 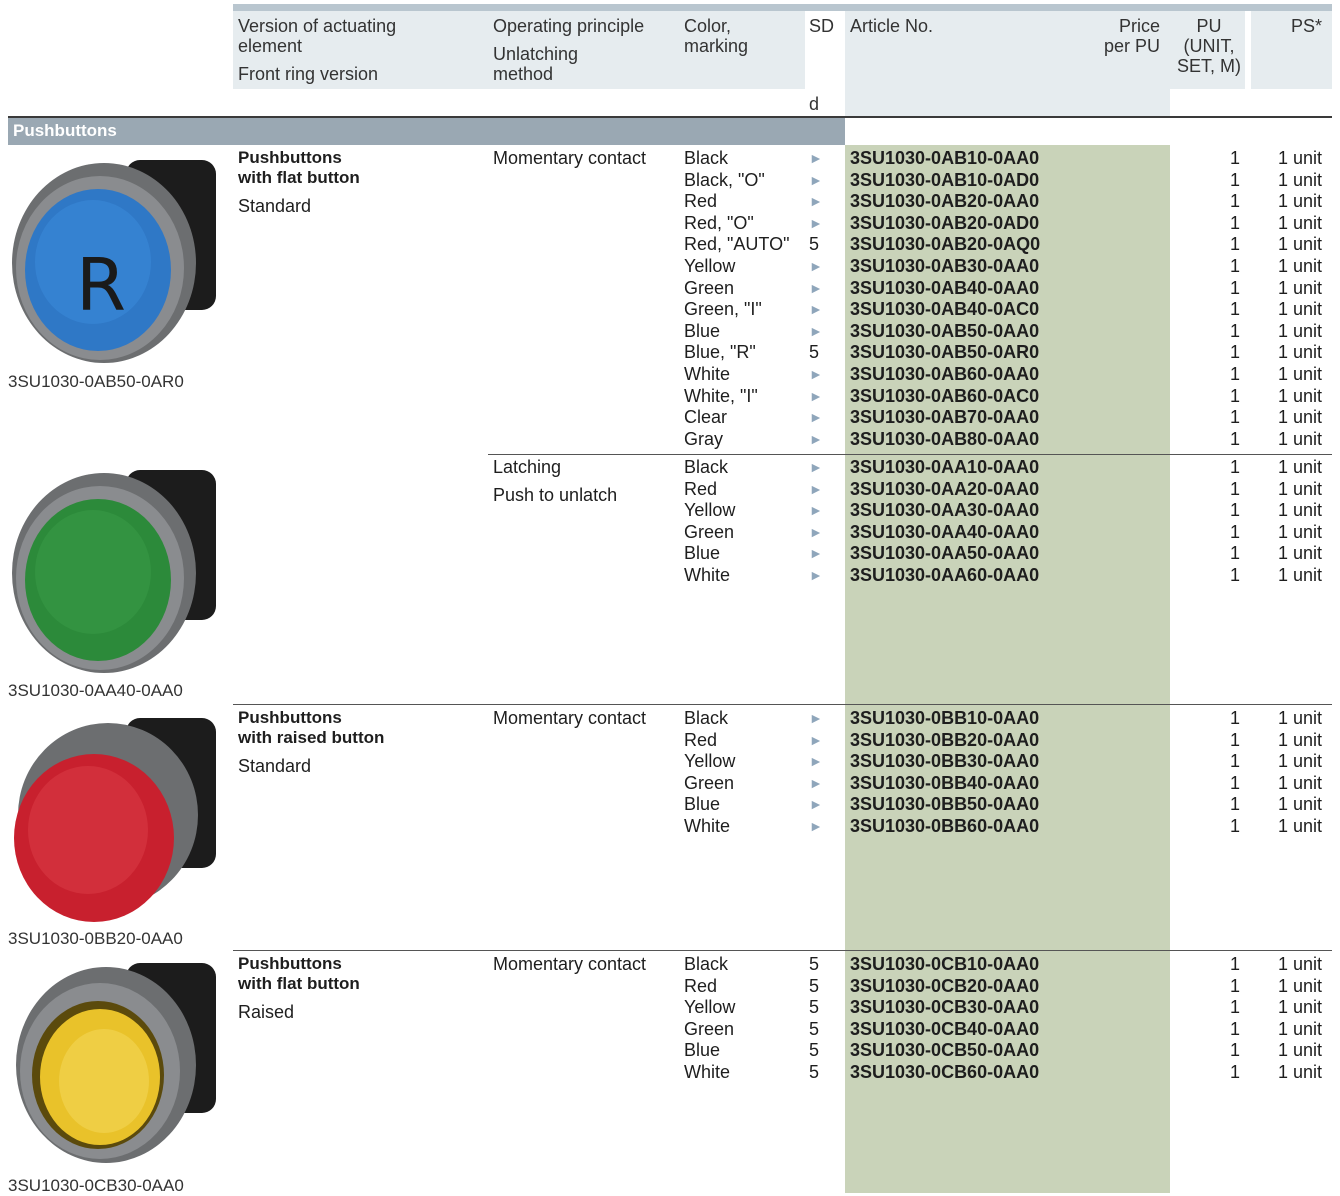 What do you see at coordinates (945, 964) in the screenshot?
I see `article-number: 3SU1030-0CB10-0AA0` at bounding box center [945, 964].